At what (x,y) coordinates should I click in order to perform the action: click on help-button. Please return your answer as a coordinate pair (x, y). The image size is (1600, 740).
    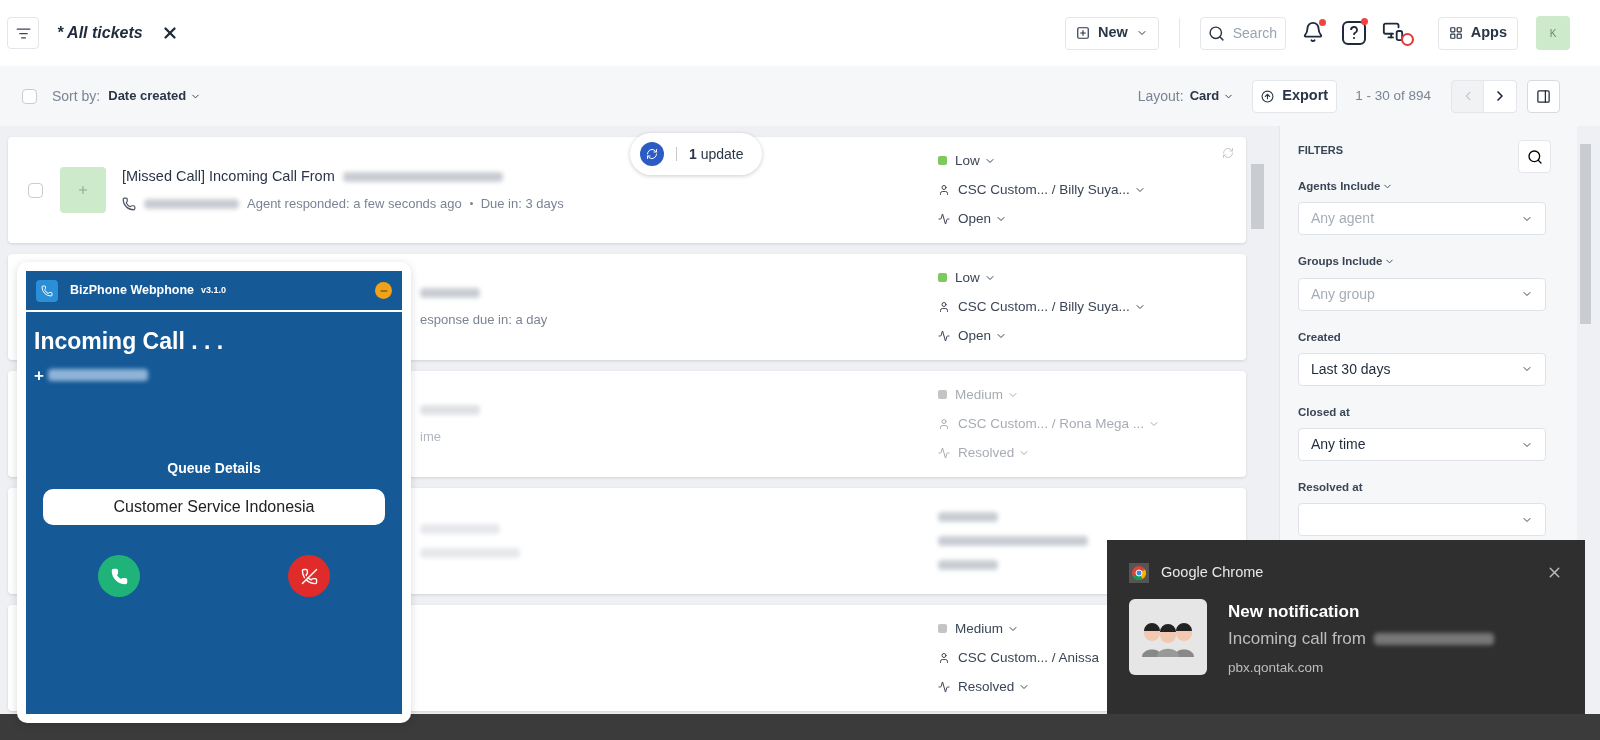
    Looking at the image, I should click on (1353, 33).